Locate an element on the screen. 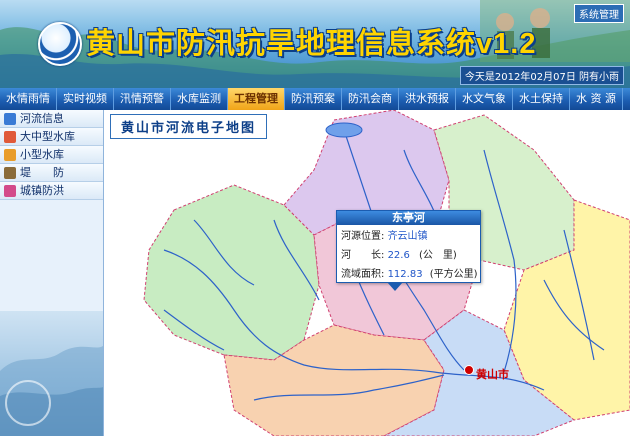 This screenshot has height=436, width=630. small-reservoir-icon is located at coordinates (10, 154).